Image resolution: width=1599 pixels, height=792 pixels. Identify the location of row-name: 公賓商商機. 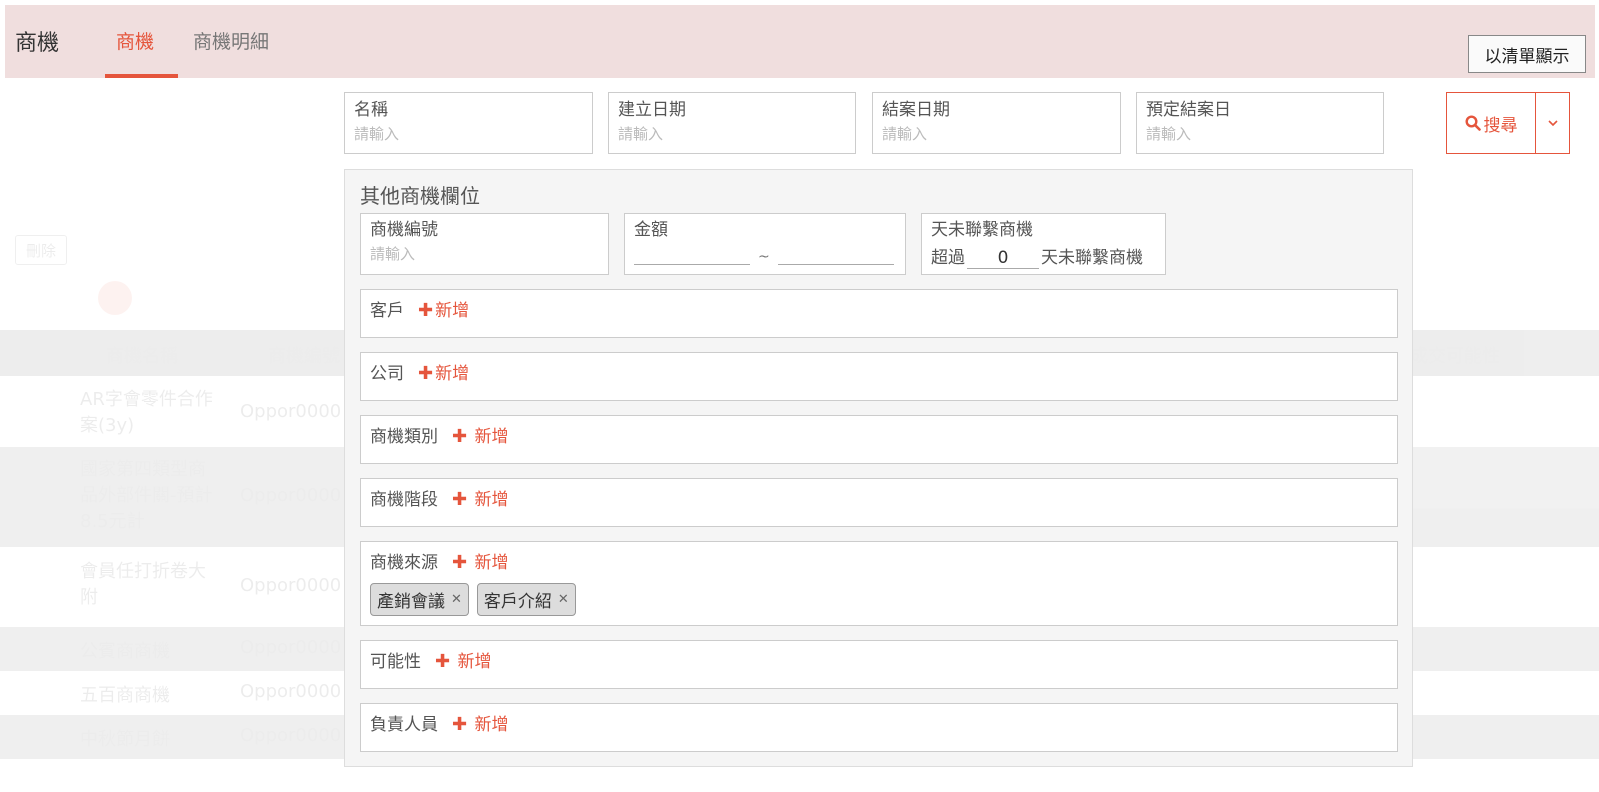
(125, 651).